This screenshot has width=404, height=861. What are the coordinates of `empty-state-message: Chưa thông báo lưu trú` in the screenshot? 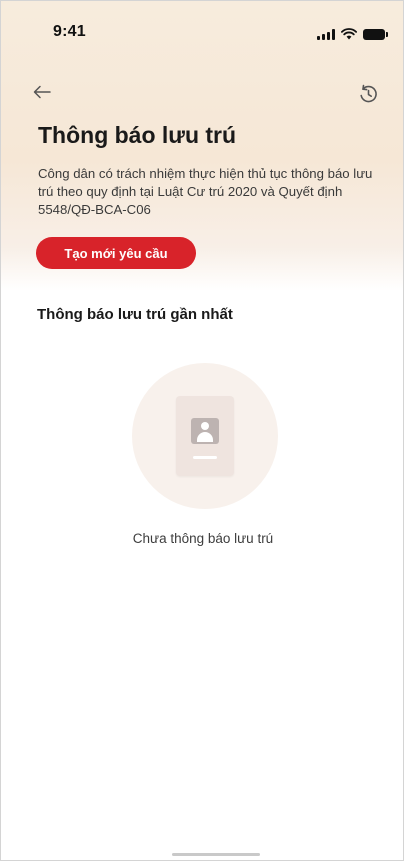 It's located at (203, 538).